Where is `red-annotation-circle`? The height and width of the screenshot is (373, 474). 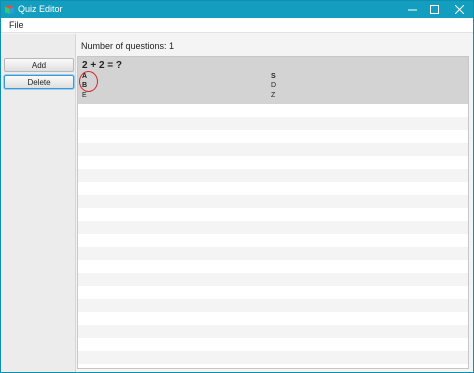 red-annotation-circle is located at coordinates (88, 81).